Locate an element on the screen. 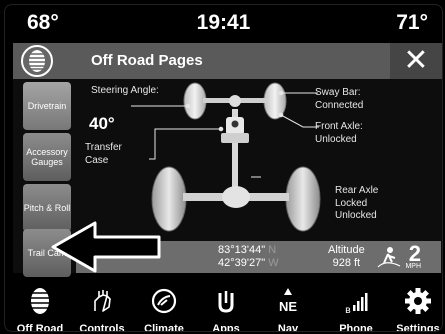  status-bar: 68° 19:41 71° is located at coordinates (223, 23).